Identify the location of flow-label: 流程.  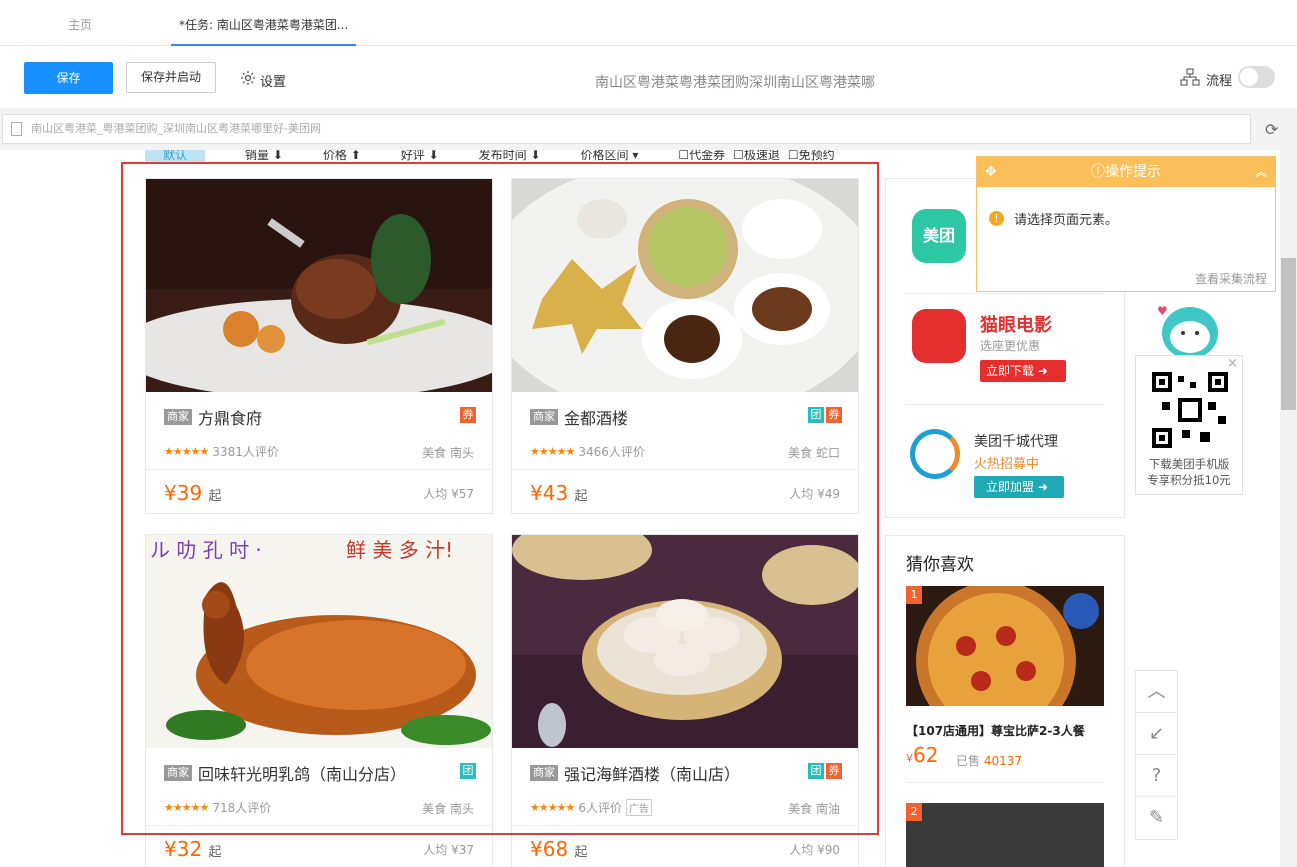
(1219, 81).